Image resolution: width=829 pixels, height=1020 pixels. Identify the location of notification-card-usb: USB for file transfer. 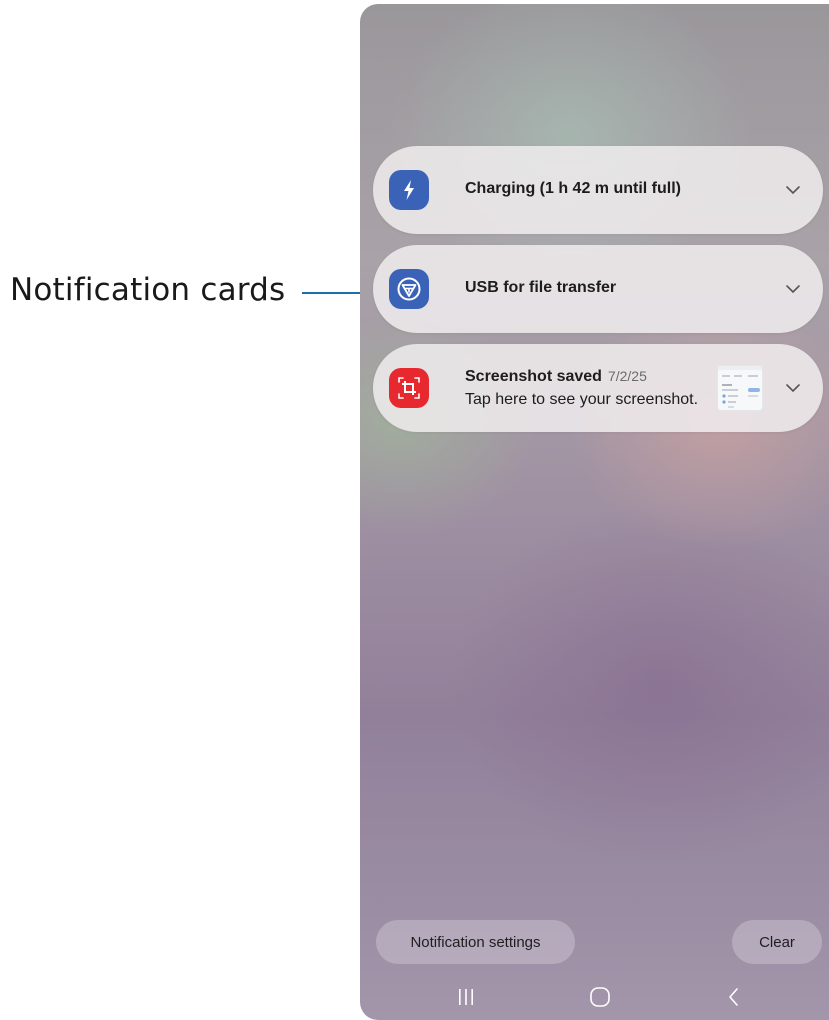
(598, 289).